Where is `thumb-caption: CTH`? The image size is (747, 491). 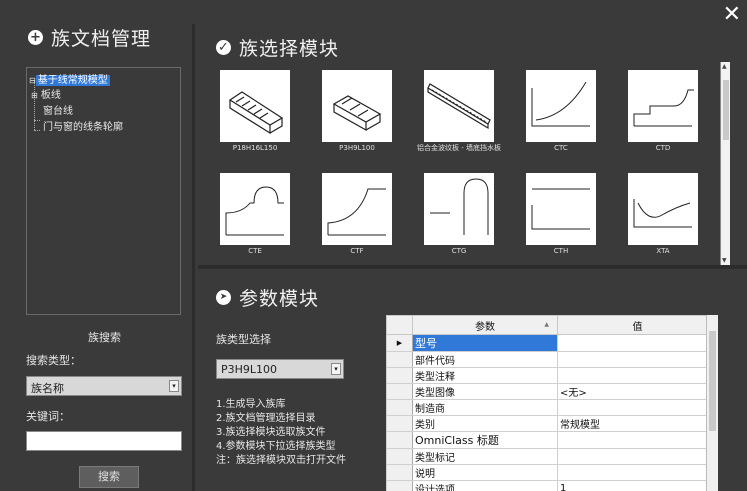
thumb-caption: CTH is located at coordinates (561, 251).